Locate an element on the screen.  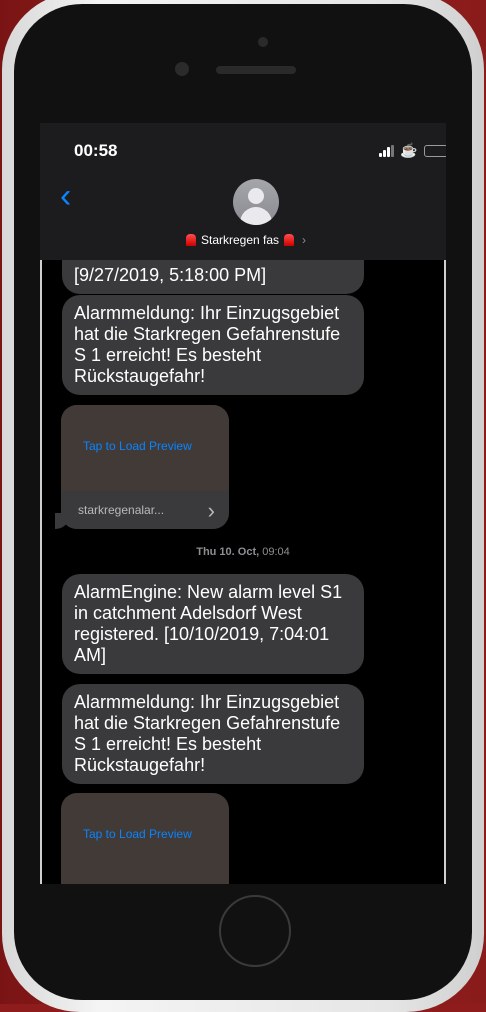
back-button: ‹ is located at coordinates (65, 196).